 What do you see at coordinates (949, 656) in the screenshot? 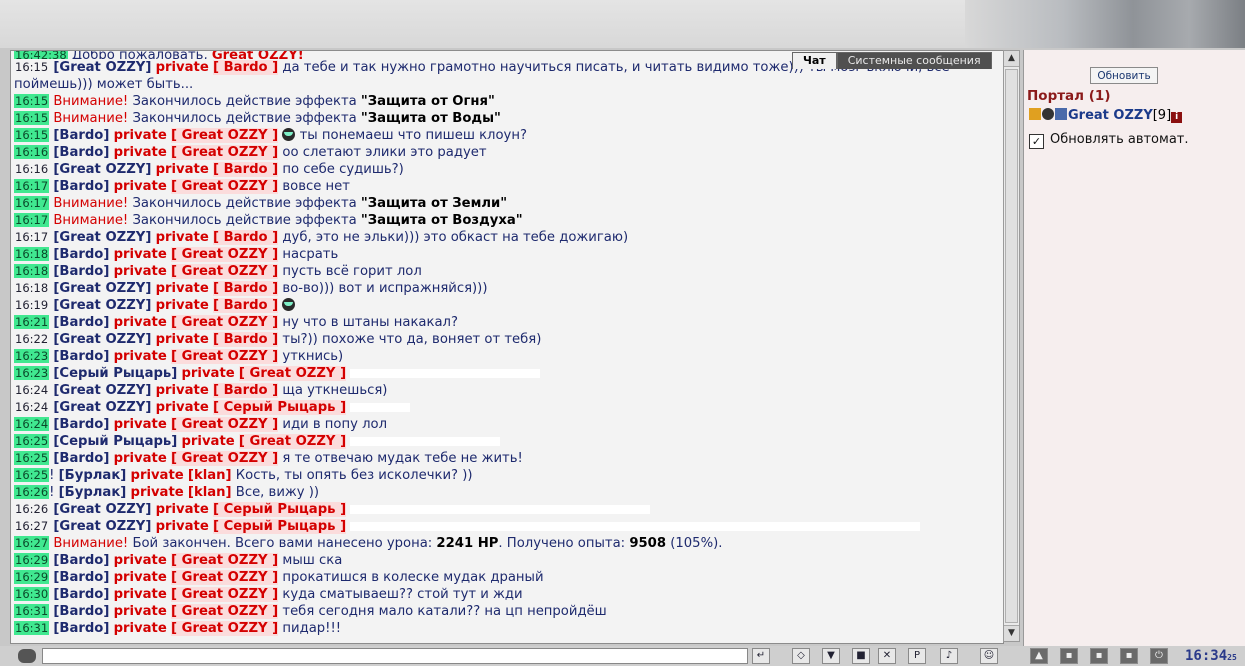
I see `sound-icon: ♪` at bounding box center [949, 656].